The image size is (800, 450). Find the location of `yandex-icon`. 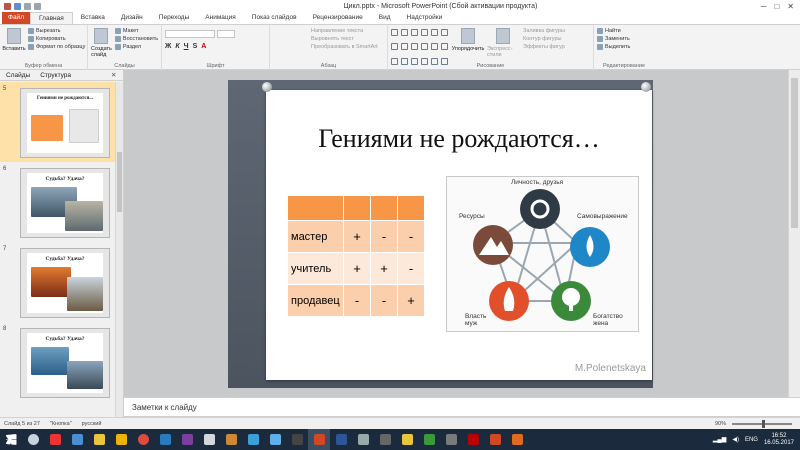

yandex-icon is located at coordinates (55, 439).